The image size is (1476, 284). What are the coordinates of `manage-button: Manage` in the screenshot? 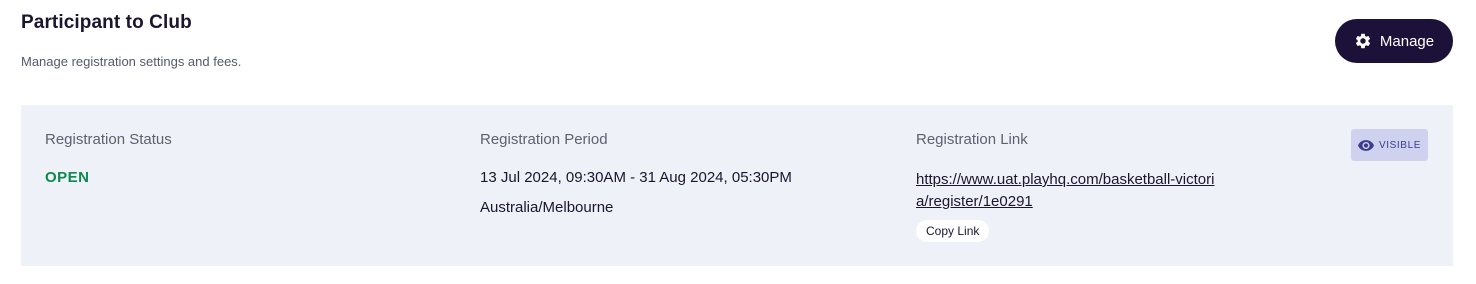 It's located at (1394, 41).